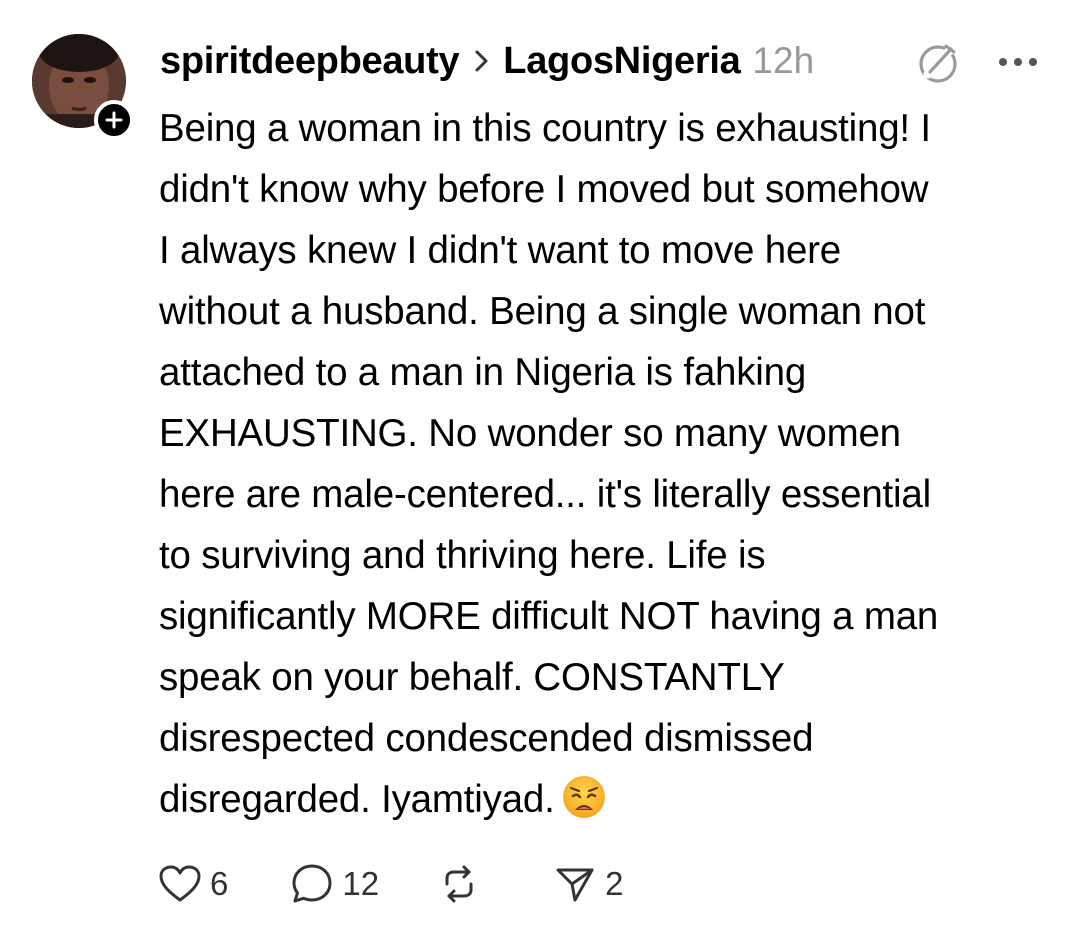 The width and height of the screenshot is (1080, 933). I want to click on post-timestamp: 12h, so click(783, 60).